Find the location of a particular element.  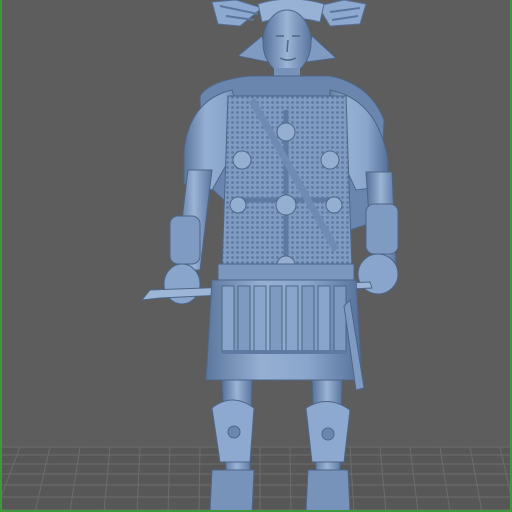

bracer-right is located at coordinates (382, 229).